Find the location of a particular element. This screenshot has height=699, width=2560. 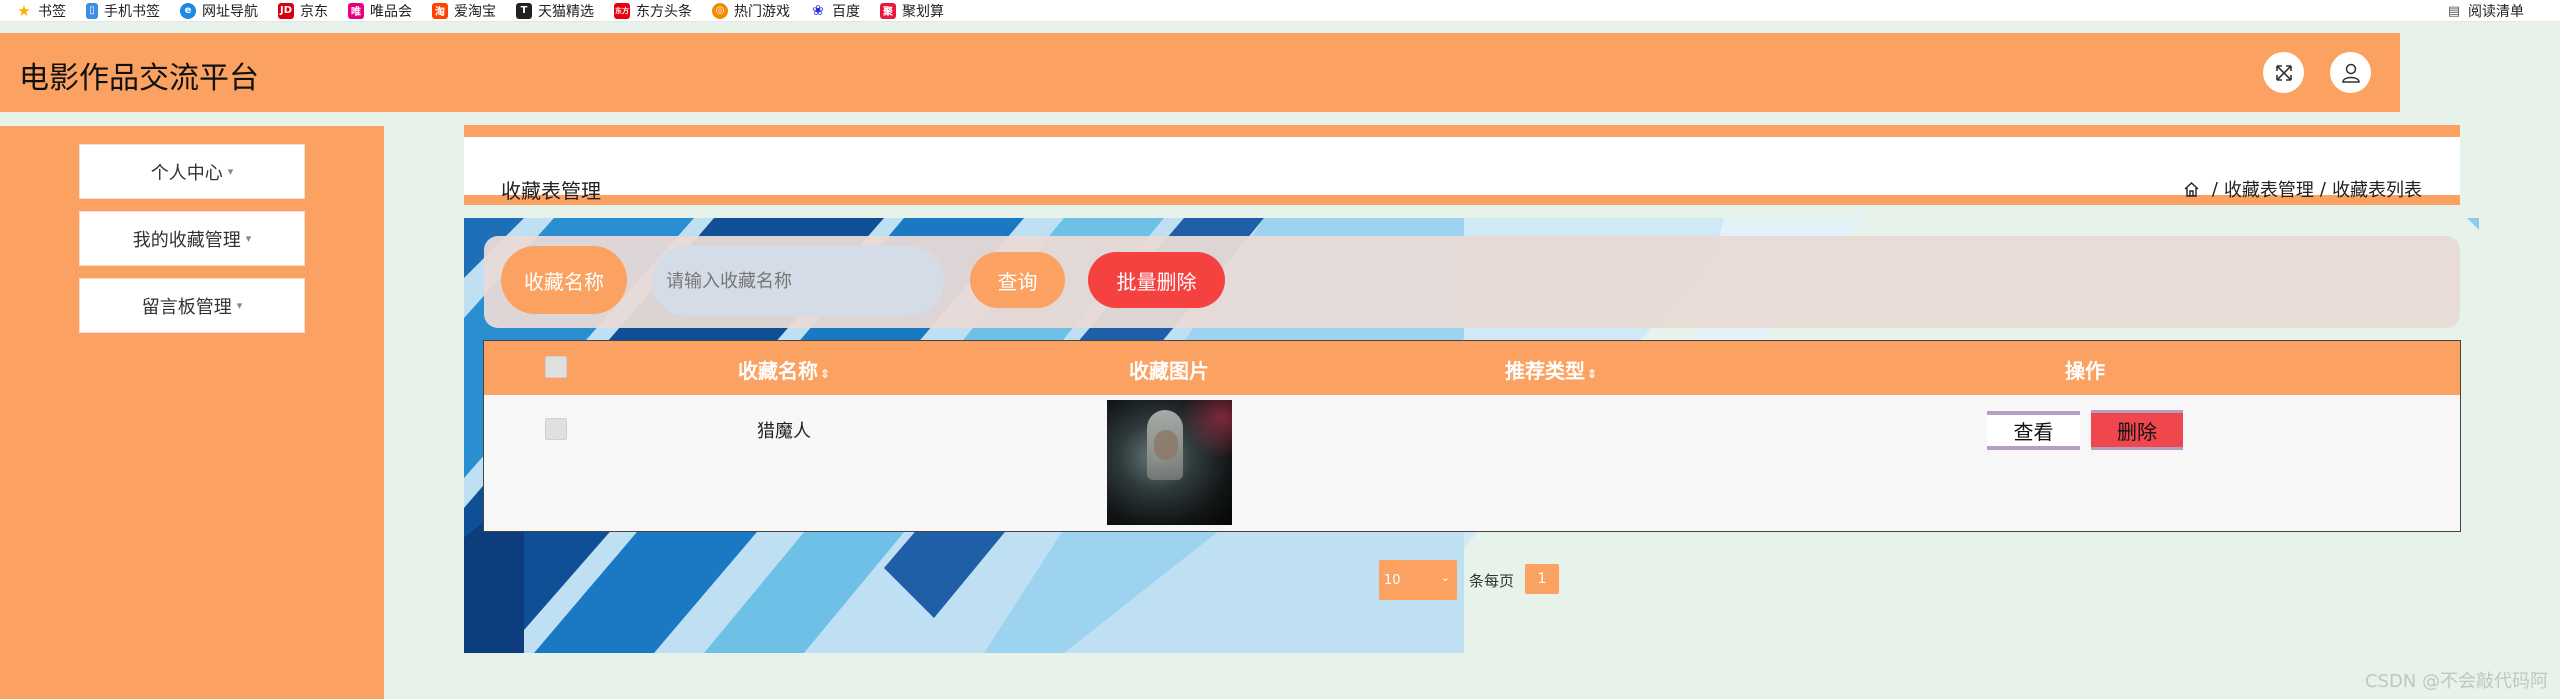

compass-icon: e is located at coordinates (188, 10).